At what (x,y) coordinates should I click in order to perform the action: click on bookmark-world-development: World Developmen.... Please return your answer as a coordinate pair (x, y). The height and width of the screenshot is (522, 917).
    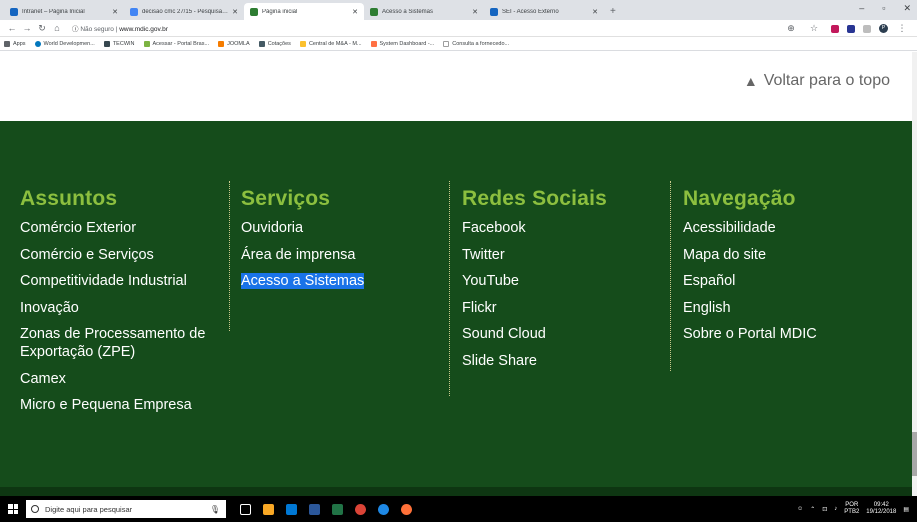
    Looking at the image, I should click on (64, 43).